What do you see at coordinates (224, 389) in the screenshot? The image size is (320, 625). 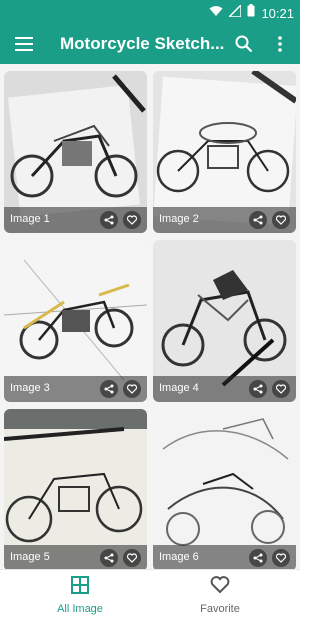 I see `card-footer: Image 4` at bounding box center [224, 389].